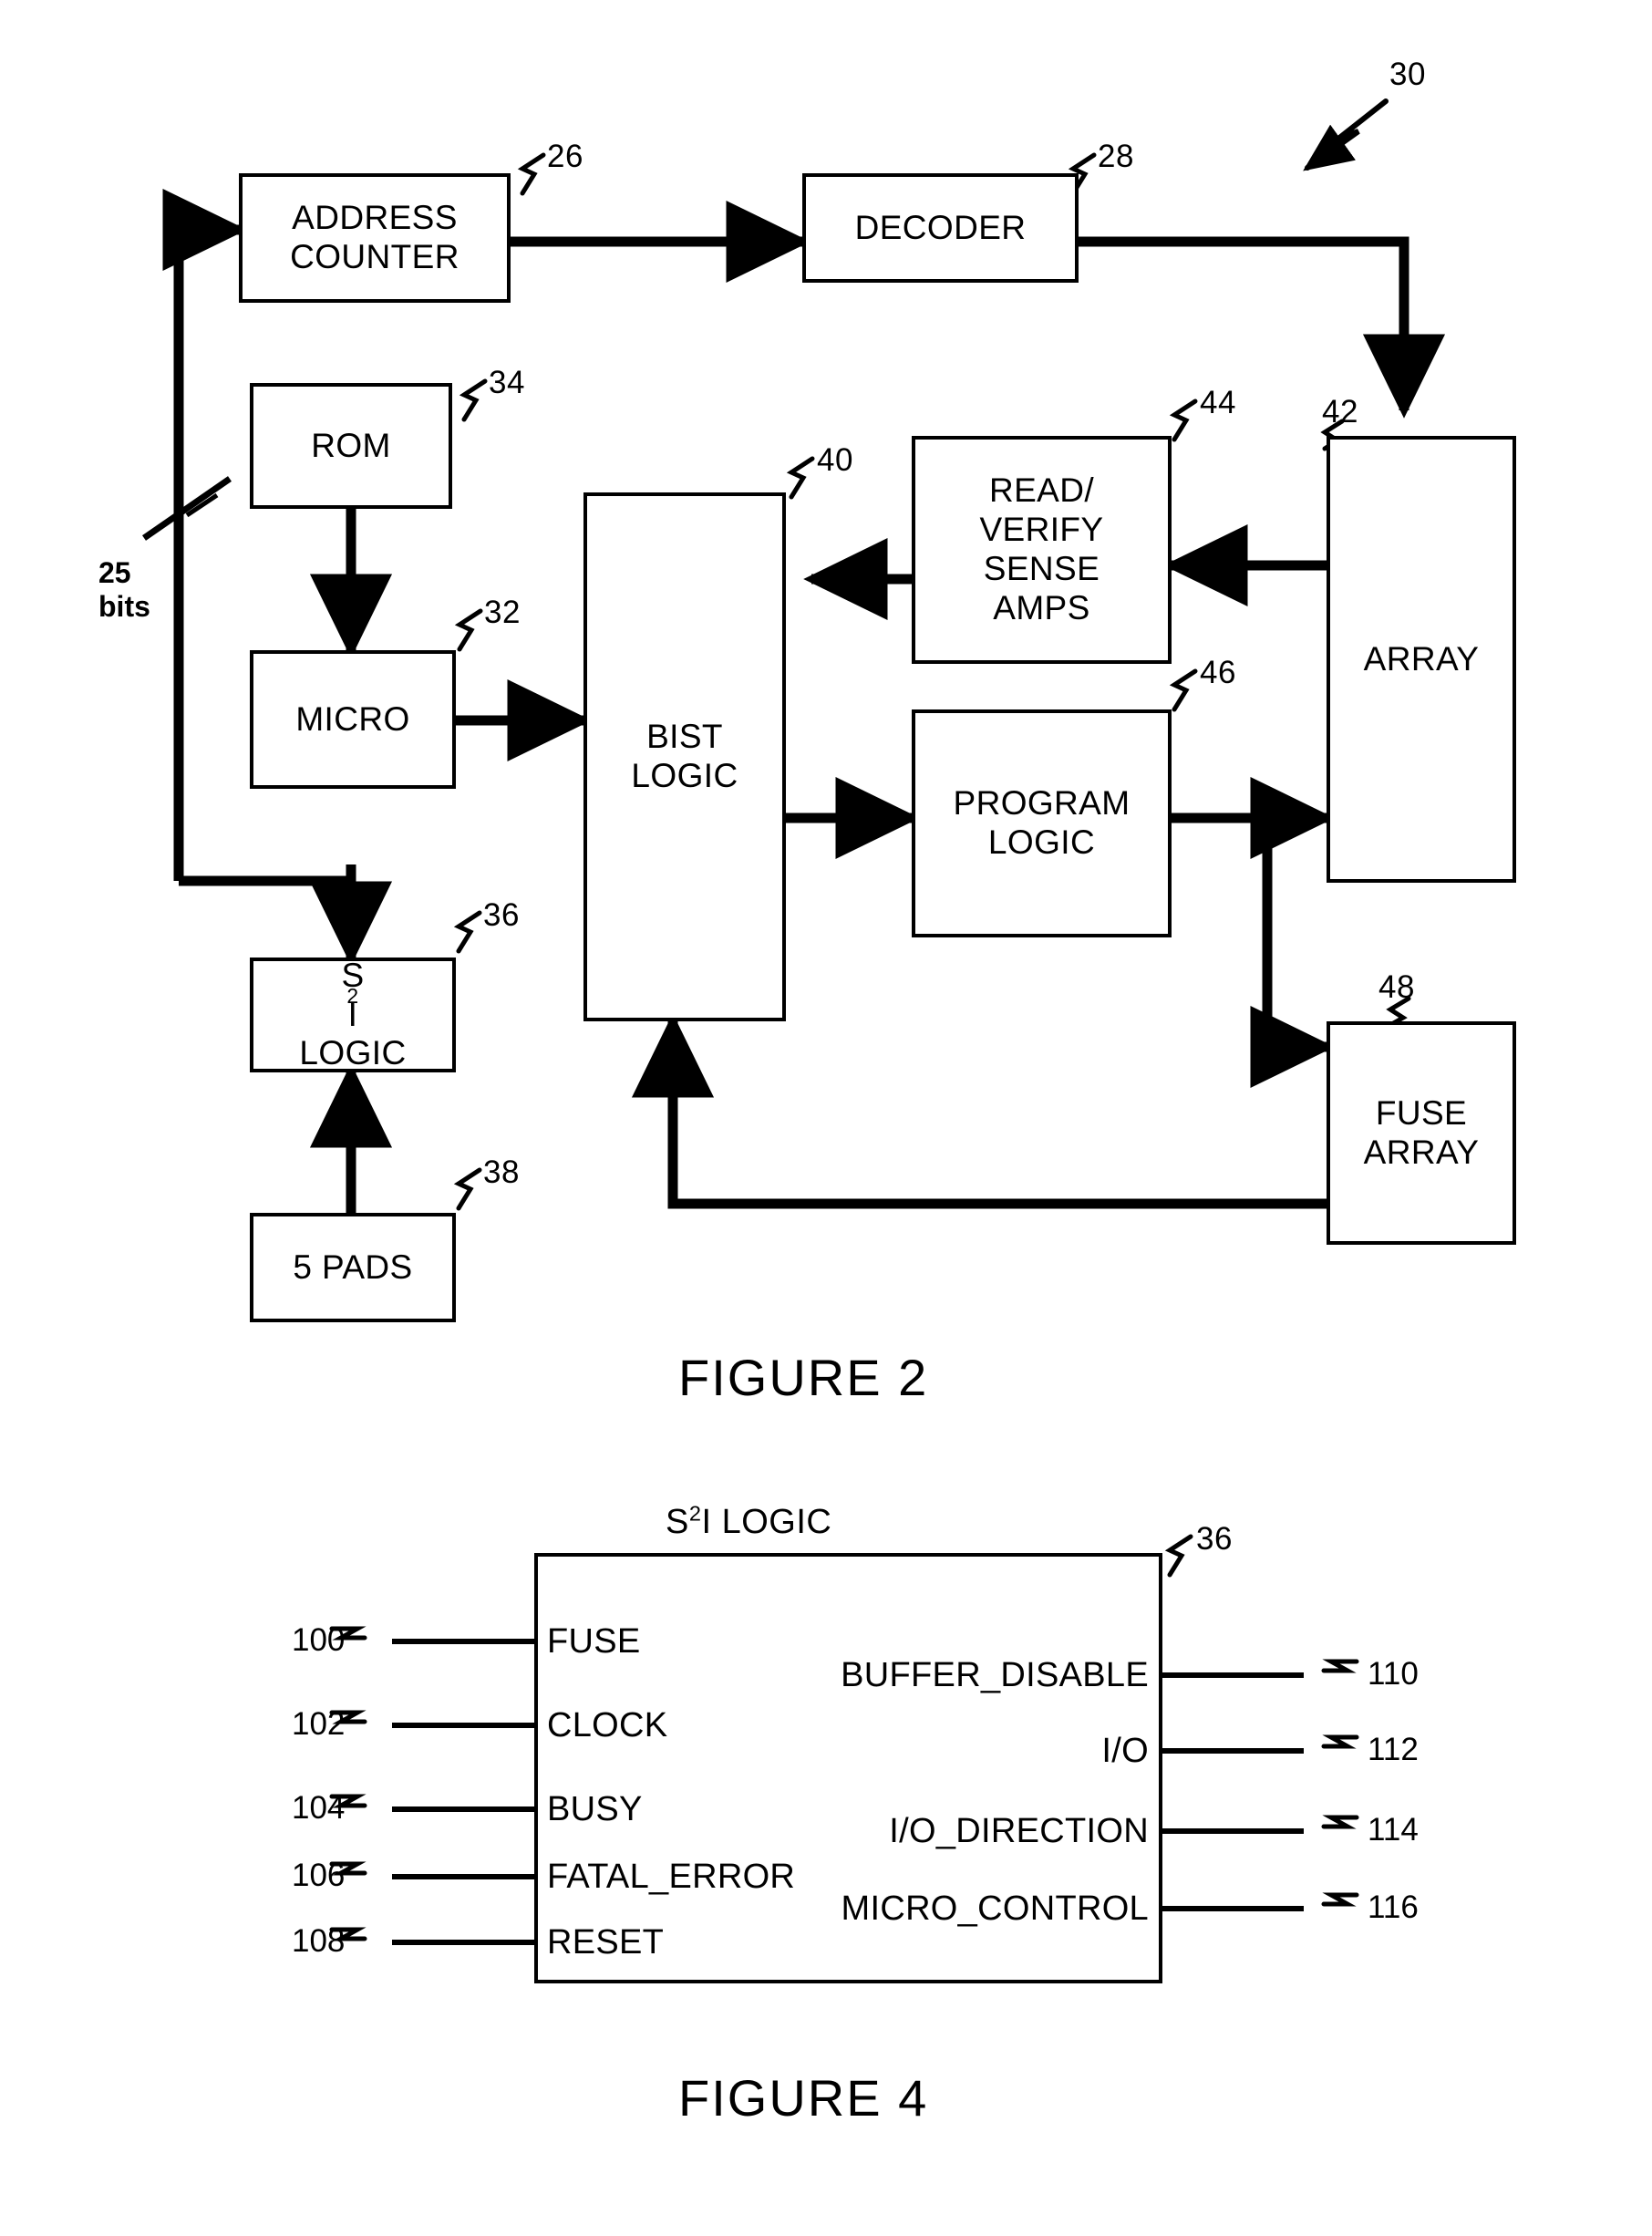  I want to click on block-sense-amps: READ/ VERIFY SENSE AMPS, so click(1042, 550).